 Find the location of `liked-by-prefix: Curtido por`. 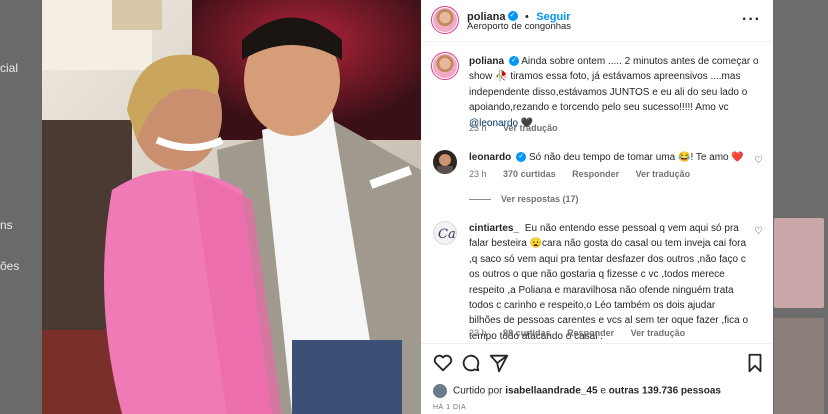

liked-by-prefix: Curtido por is located at coordinates (478, 391).